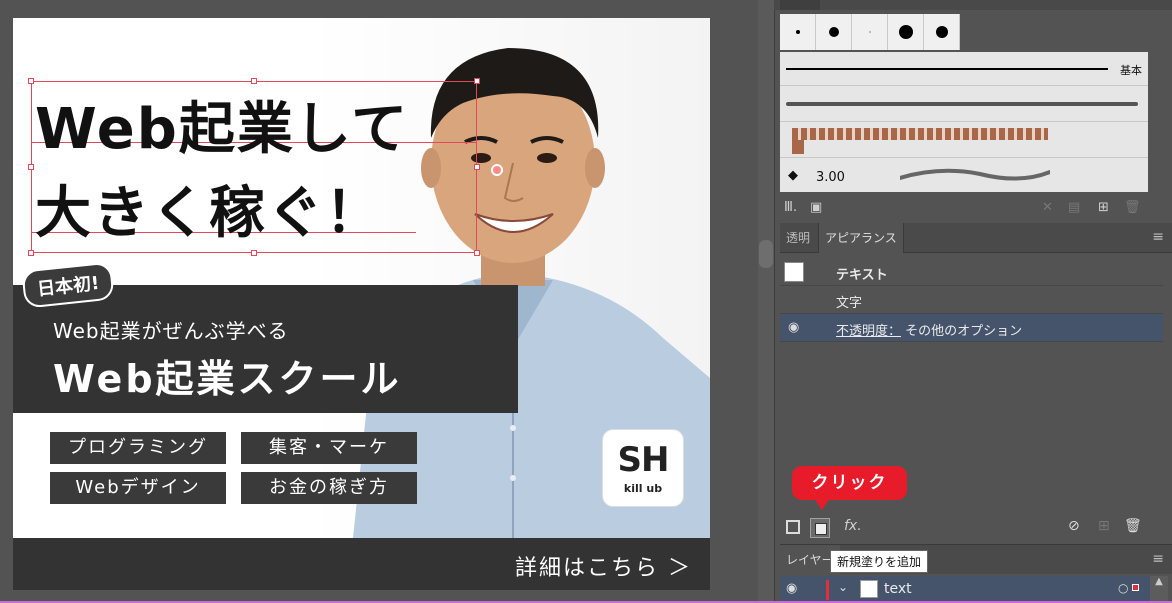  What do you see at coordinates (1135, 587) in the screenshot?
I see `layer-selection-indicator` at bounding box center [1135, 587].